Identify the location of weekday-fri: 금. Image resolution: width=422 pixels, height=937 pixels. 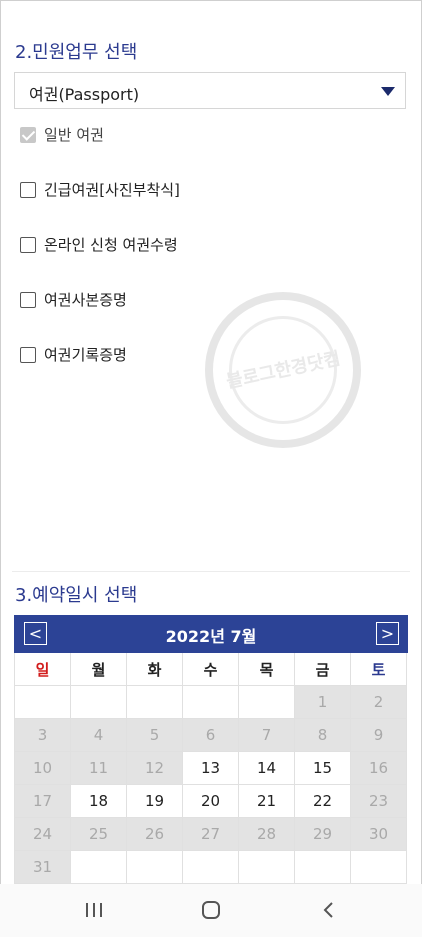
(323, 669).